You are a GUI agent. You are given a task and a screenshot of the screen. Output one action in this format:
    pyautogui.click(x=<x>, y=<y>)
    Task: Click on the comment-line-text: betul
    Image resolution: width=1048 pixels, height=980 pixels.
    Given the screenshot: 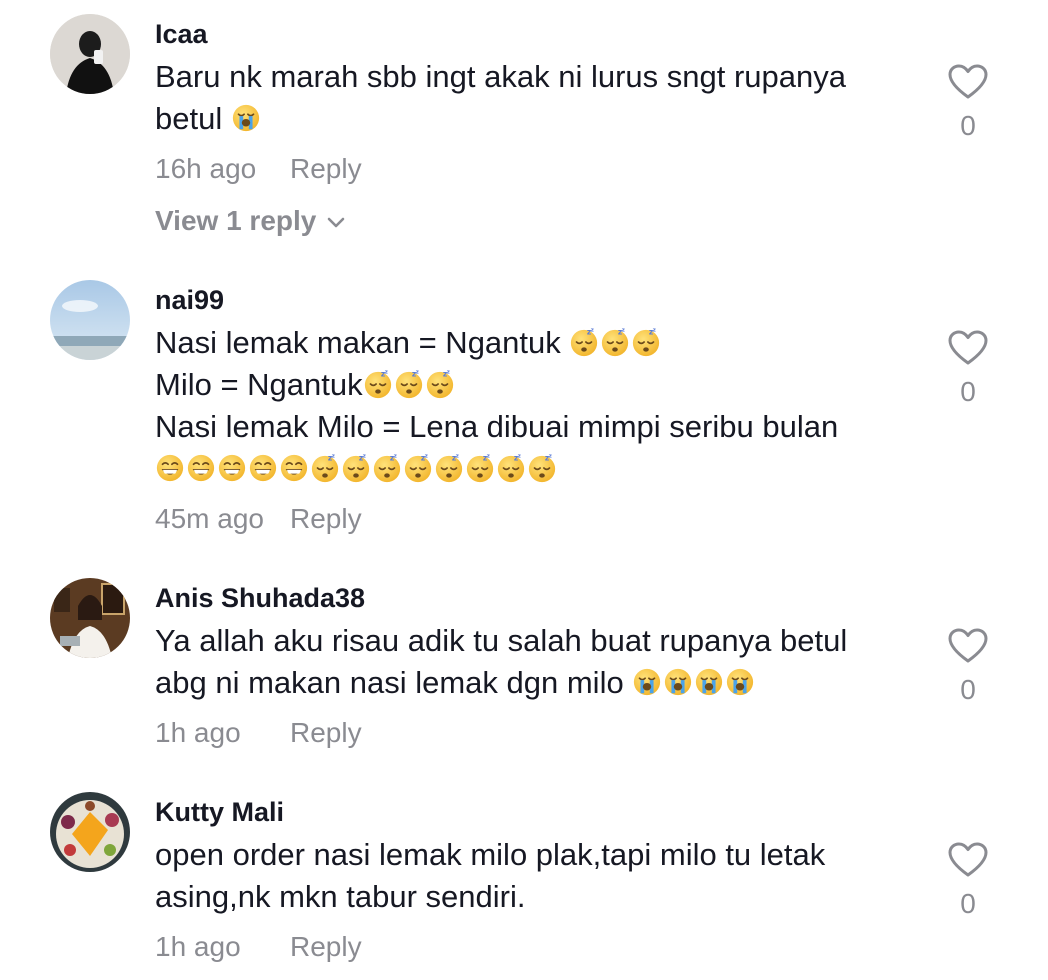 What is the action you would take?
    pyautogui.click(x=193, y=118)
    